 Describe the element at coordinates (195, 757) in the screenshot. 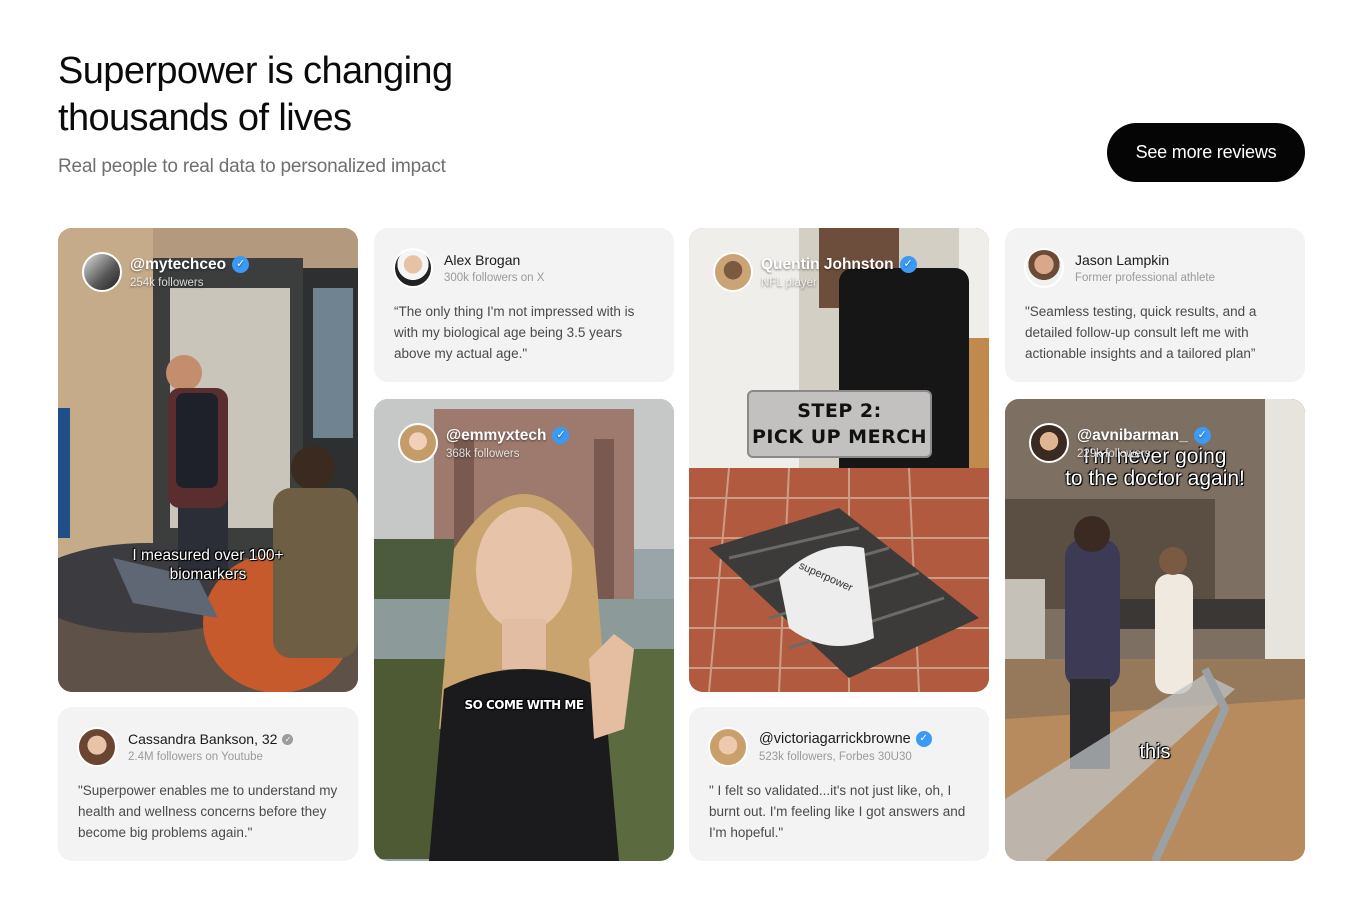

I see `reviewer-meta: 2.4M followers on Youtube` at that location.